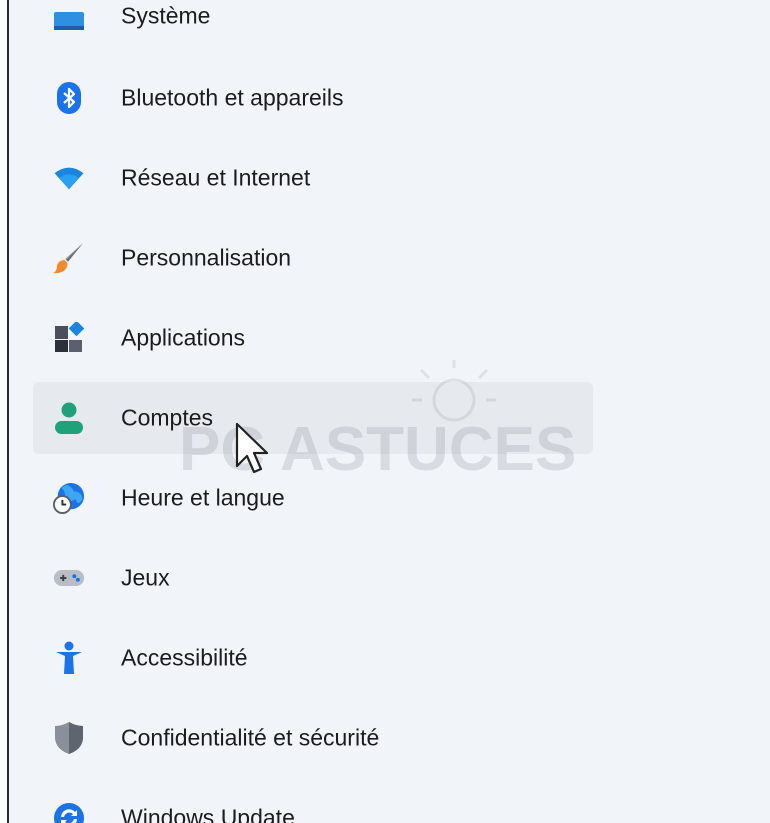 The width and height of the screenshot is (770, 823). Describe the element at coordinates (313, 498) in the screenshot. I see `sidebar-item-heure-langue: Heure et langue` at that location.